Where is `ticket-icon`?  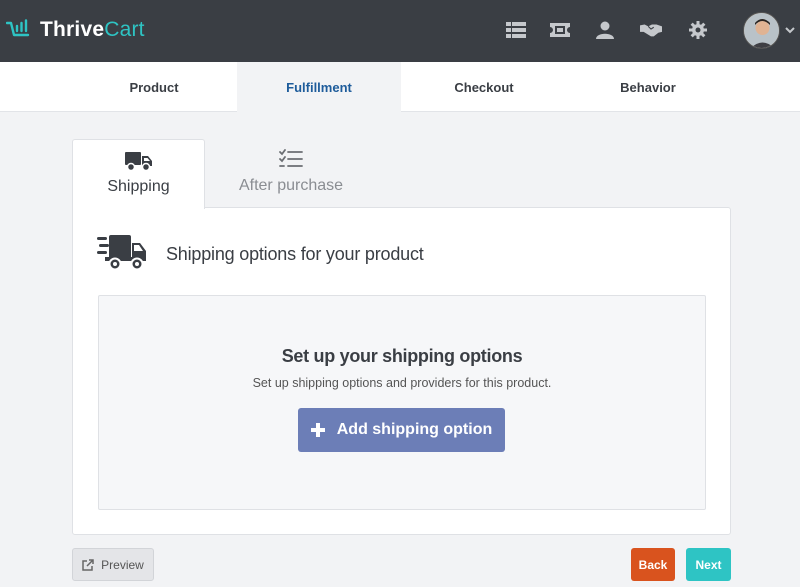 ticket-icon is located at coordinates (560, 30).